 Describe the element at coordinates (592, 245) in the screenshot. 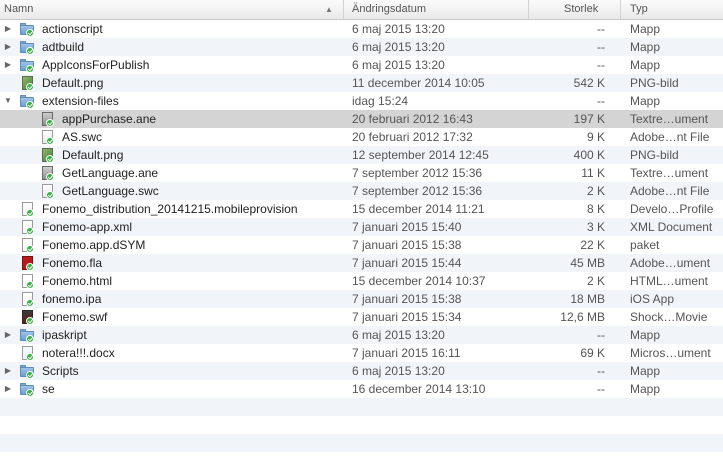

I see `file-size: 22 K` at that location.